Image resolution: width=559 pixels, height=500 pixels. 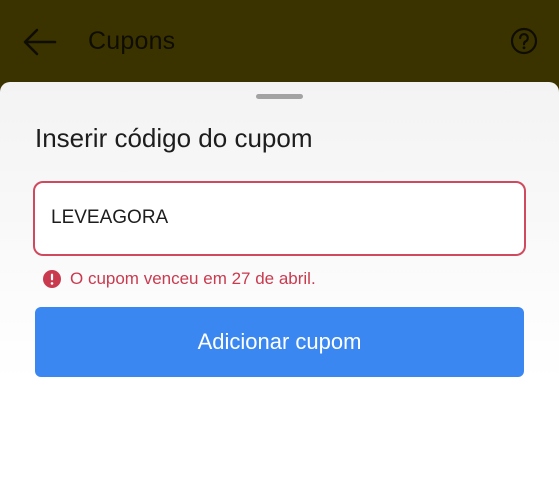 I want to click on add-coupon-button: Adicionar cupom, so click(x=279, y=342).